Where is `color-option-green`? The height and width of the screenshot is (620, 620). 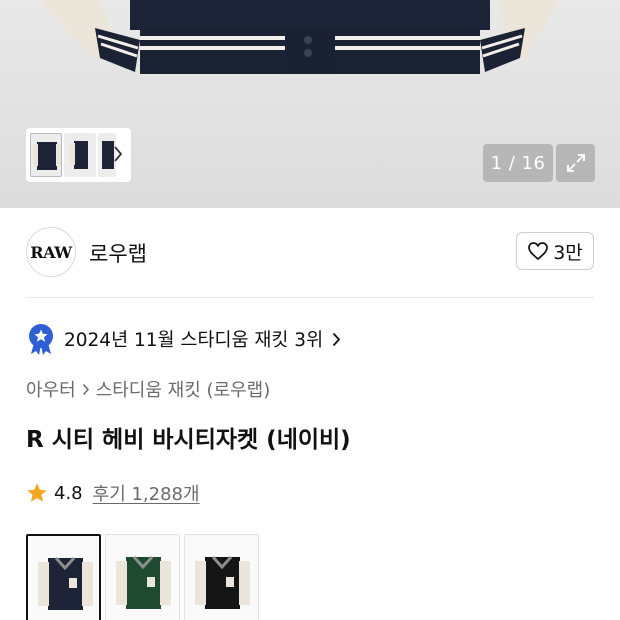 color-option-green is located at coordinates (142, 577).